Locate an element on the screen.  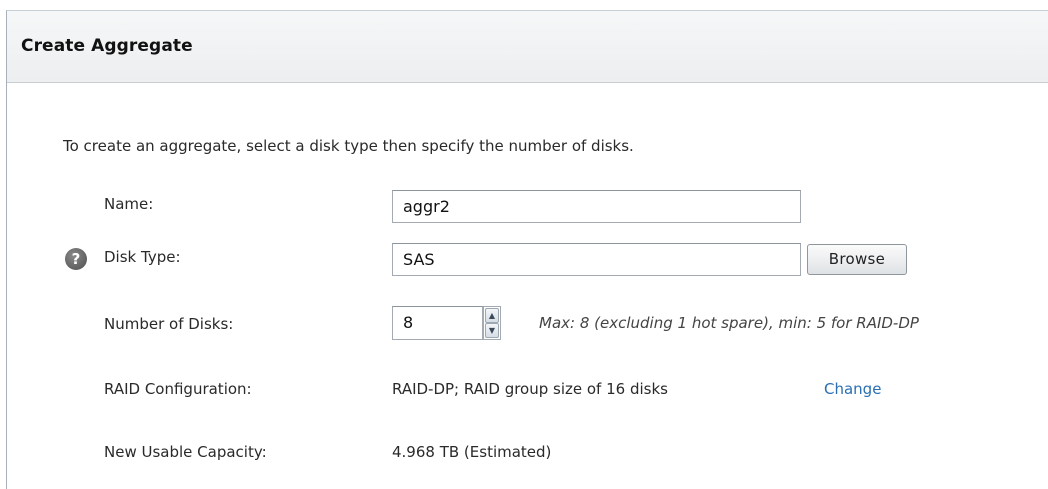
capacity-value: 4.968 TB (Estimated) is located at coordinates (472, 452).